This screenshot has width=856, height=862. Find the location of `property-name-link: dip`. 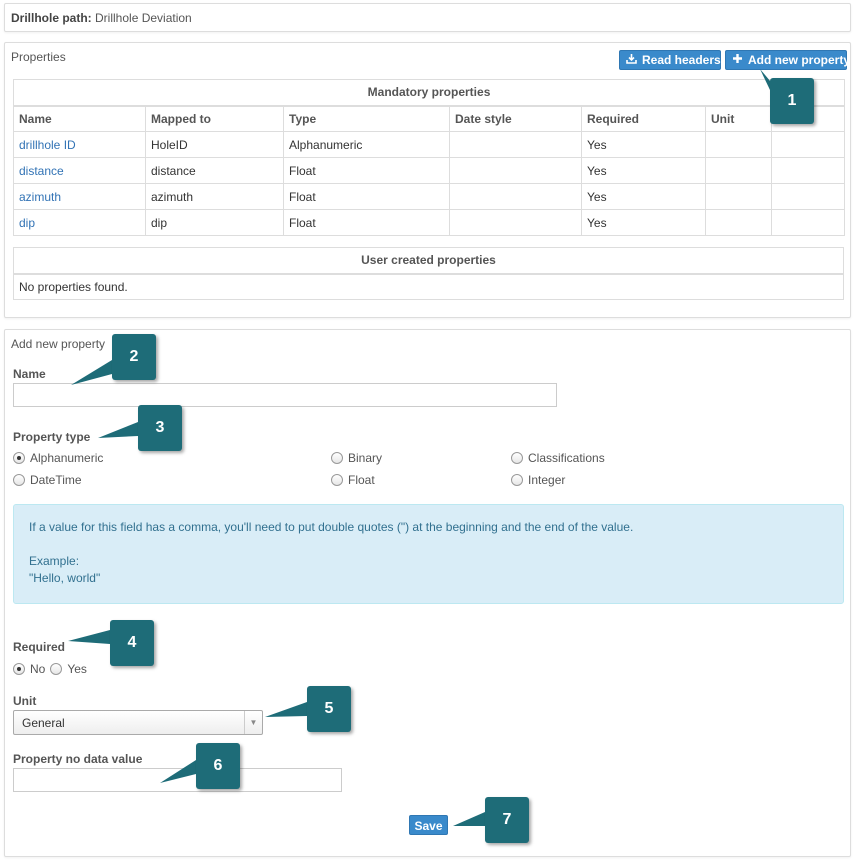

property-name-link: dip is located at coordinates (27, 223).